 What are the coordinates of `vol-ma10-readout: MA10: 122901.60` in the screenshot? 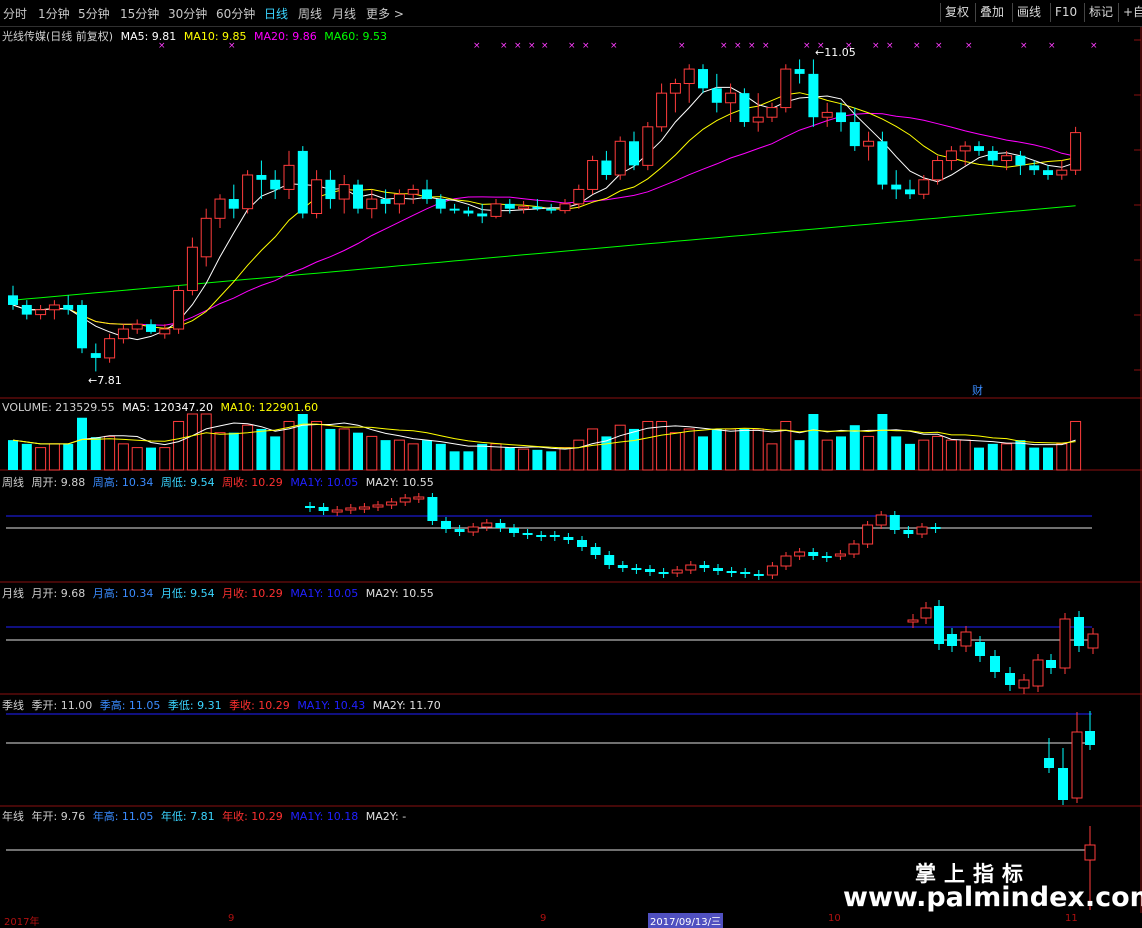 It's located at (269, 407).